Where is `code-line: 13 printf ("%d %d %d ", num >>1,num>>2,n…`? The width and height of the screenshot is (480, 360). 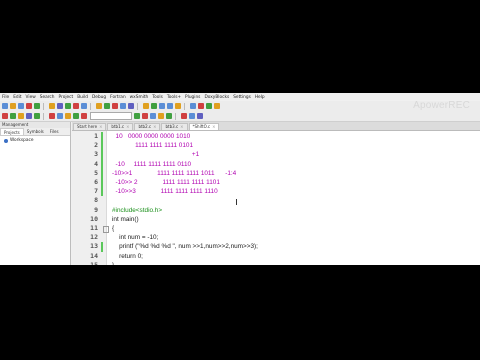
code-line: 13 printf ("%d %d %d ", num >>1,num>>2,n… is located at coordinates (276, 247).